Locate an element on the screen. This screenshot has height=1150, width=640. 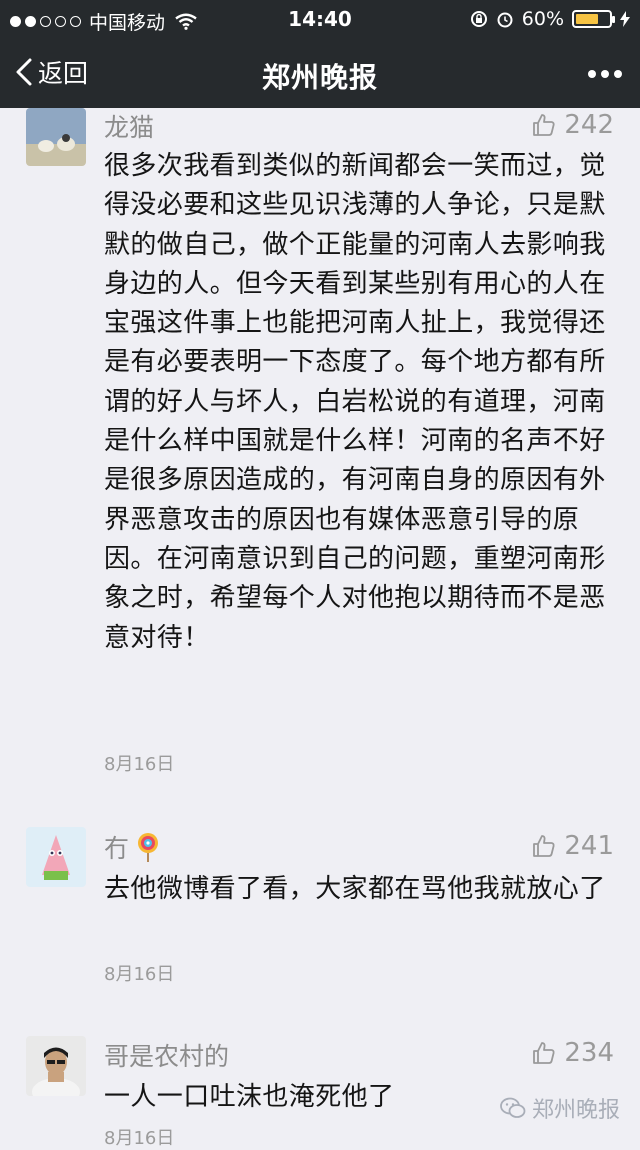
like-count: 242 is located at coordinates (589, 125).